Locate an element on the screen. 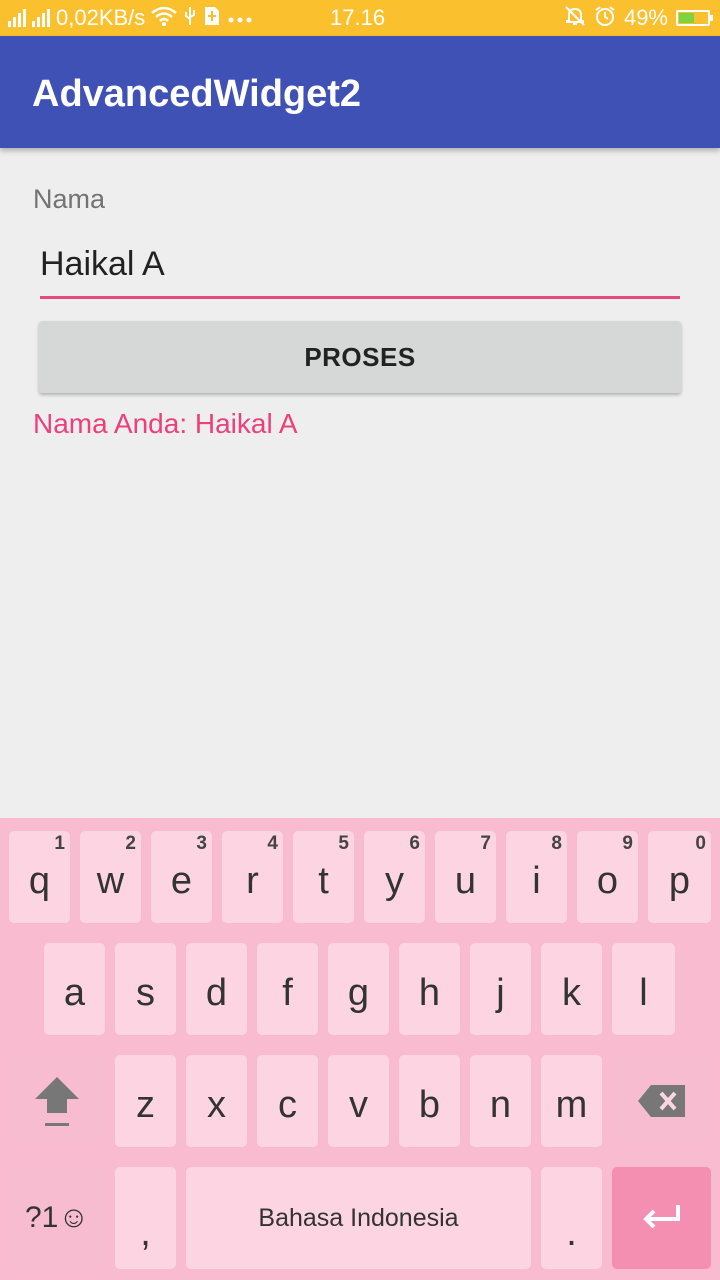 Image resolution: width=720 pixels, height=1280 pixels. key-y: 6y is located at coordinates (394, 877).